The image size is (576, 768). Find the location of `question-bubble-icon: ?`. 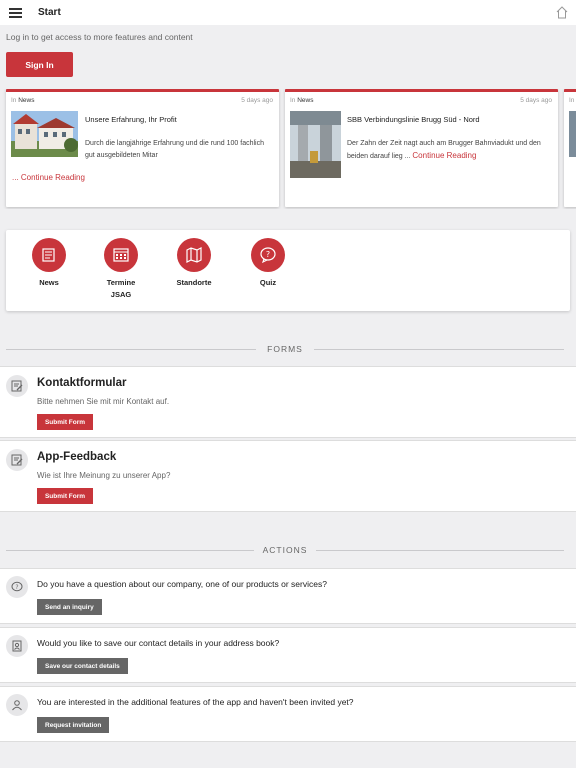

question-bubble-icon: ? is located at coordinates (268, 255).